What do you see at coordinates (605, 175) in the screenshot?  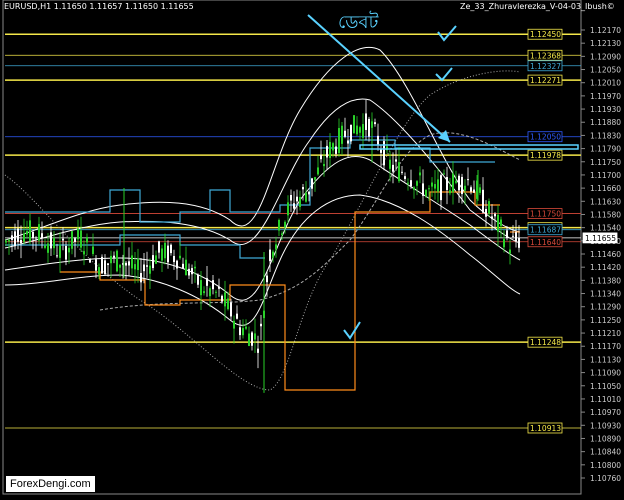 I see `axis-tick-label: 1.11700` at bounding box center [605, 175].